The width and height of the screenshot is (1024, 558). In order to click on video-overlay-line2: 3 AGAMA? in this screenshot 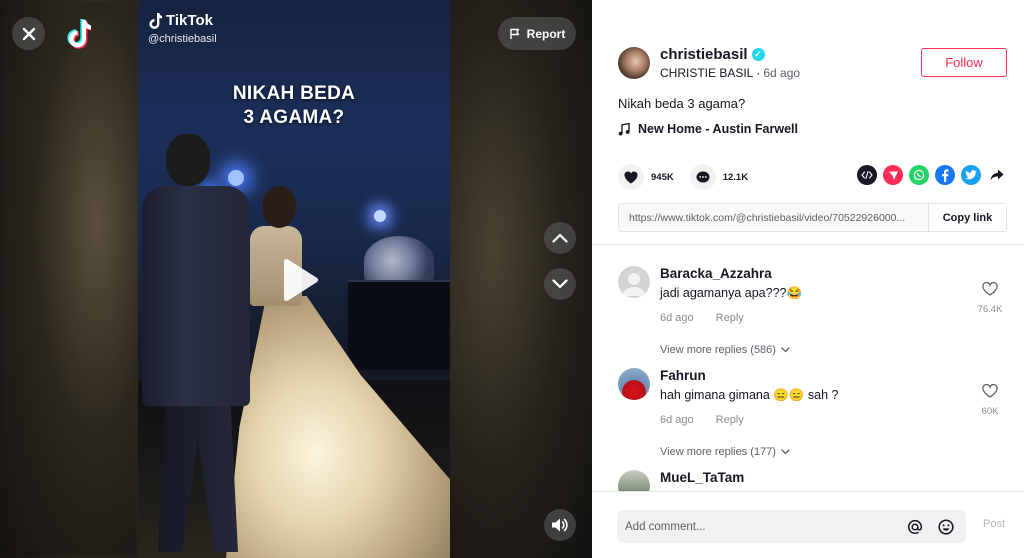, I will do `click(294, 117)`.